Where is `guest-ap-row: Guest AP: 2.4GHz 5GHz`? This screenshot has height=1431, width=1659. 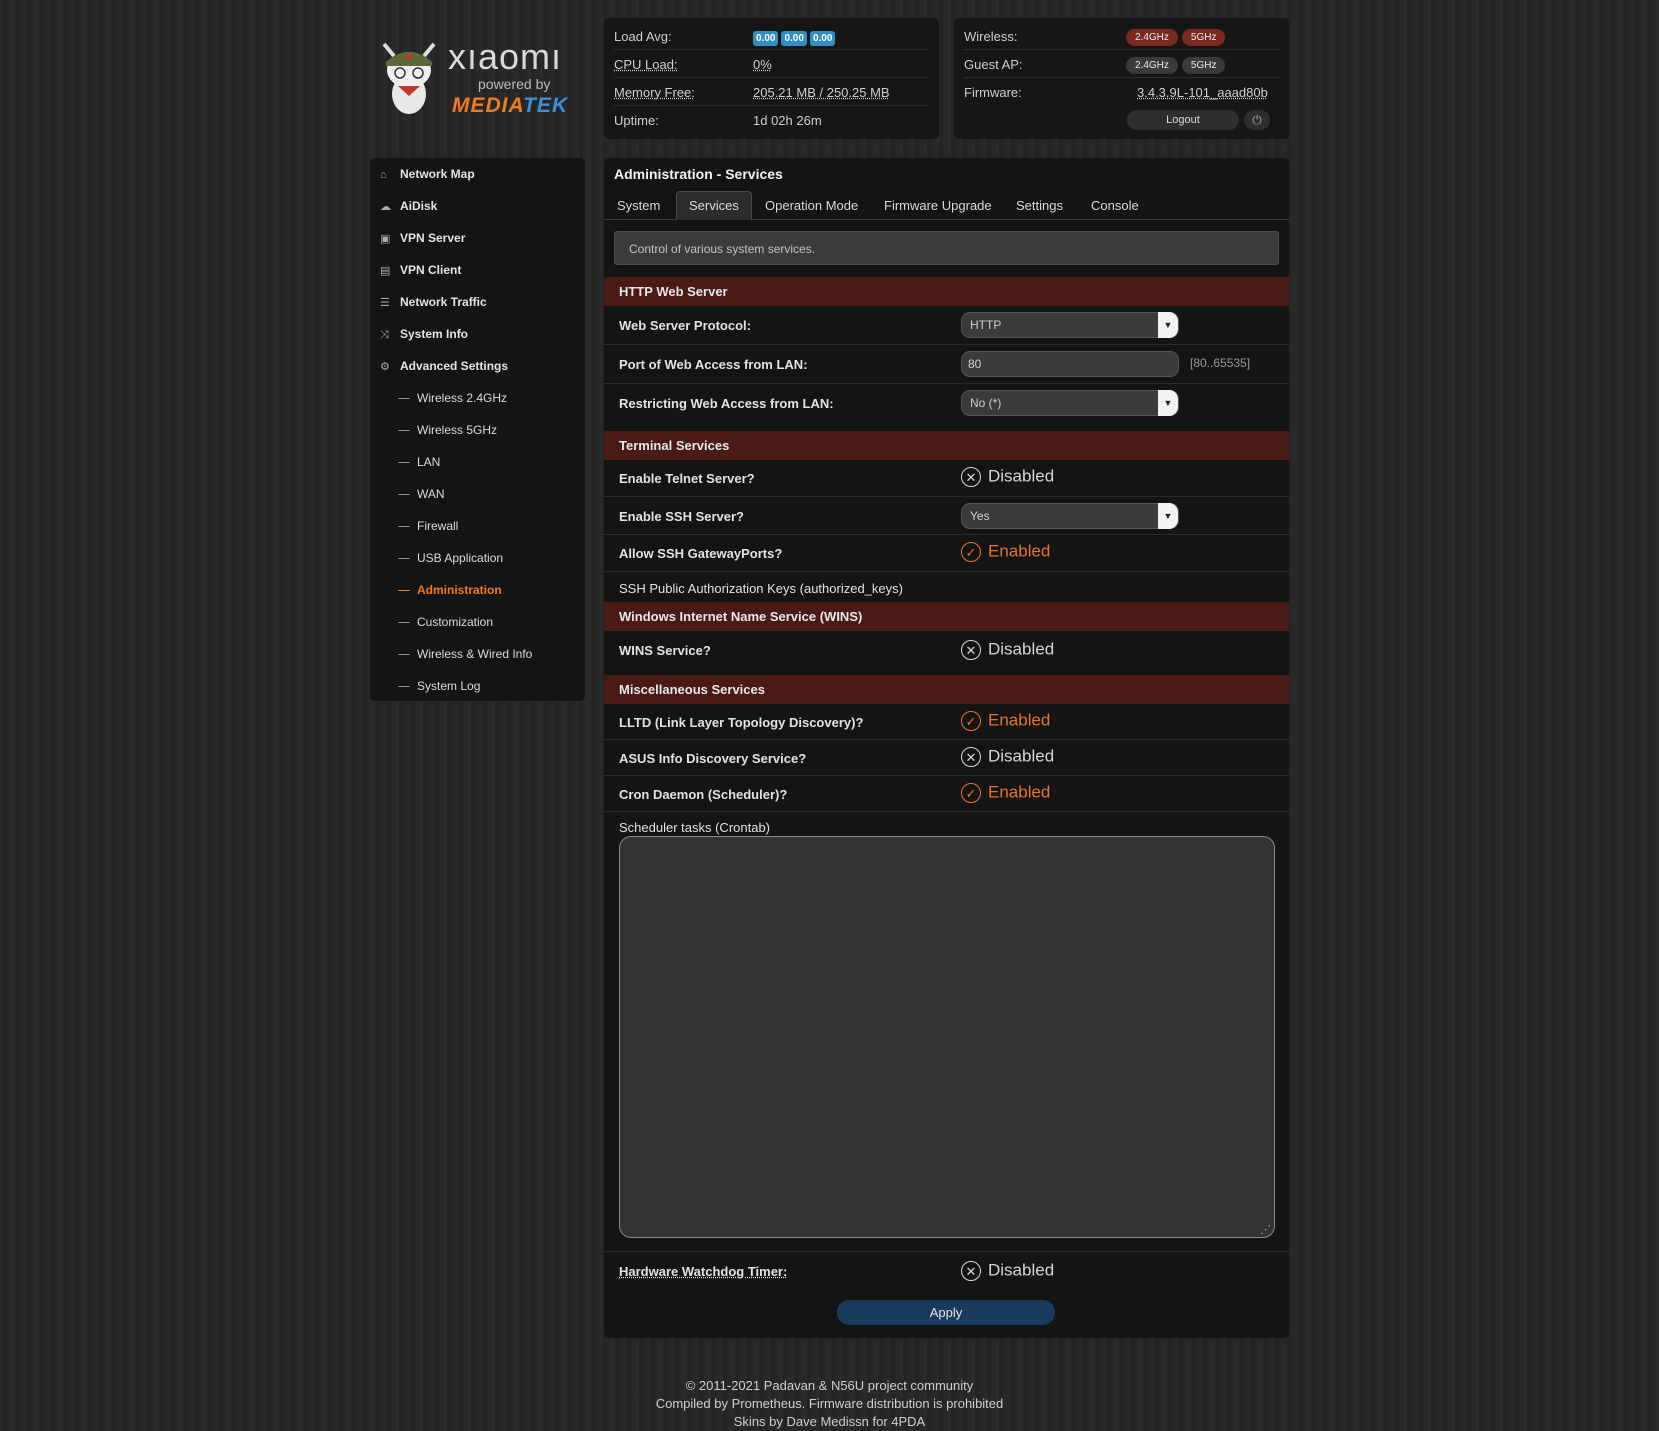 guest-ap-row: Guest AP: 2.4GHz 5GHz is located at coordinates (1121, 64).